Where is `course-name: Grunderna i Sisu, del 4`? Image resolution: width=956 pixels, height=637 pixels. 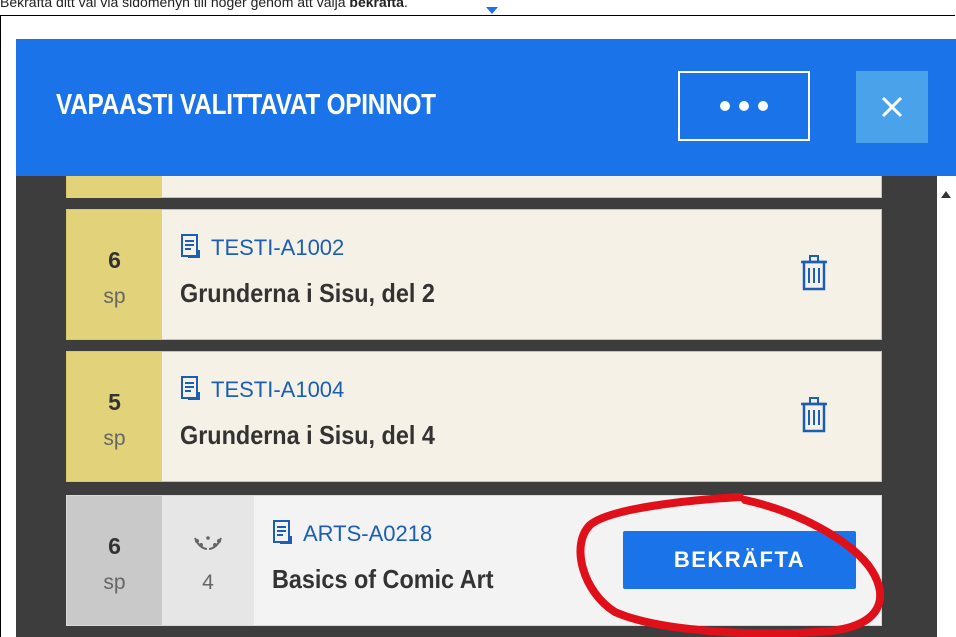
course-name: Grunderna i Sisu, del 4 is located at coordinates (307, 435).